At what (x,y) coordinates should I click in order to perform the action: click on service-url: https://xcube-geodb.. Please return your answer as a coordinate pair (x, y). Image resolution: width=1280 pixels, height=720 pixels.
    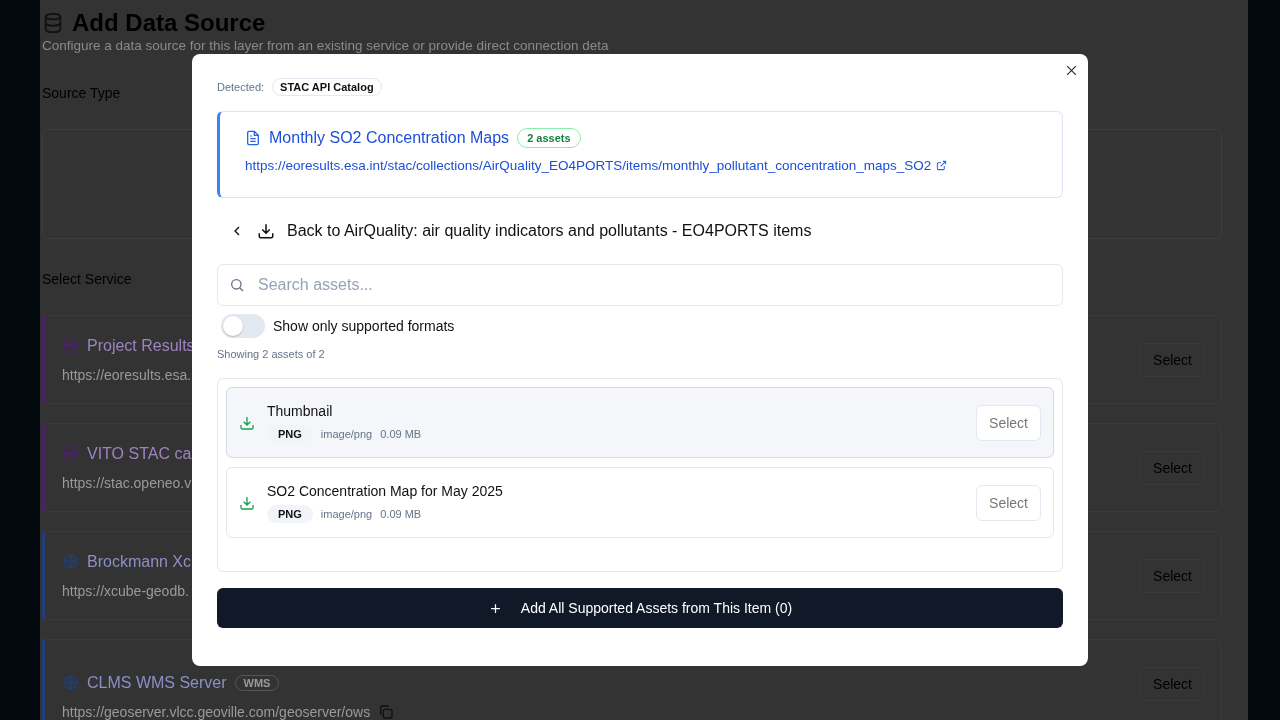
    Looking at the image, I should click on (125, 590).